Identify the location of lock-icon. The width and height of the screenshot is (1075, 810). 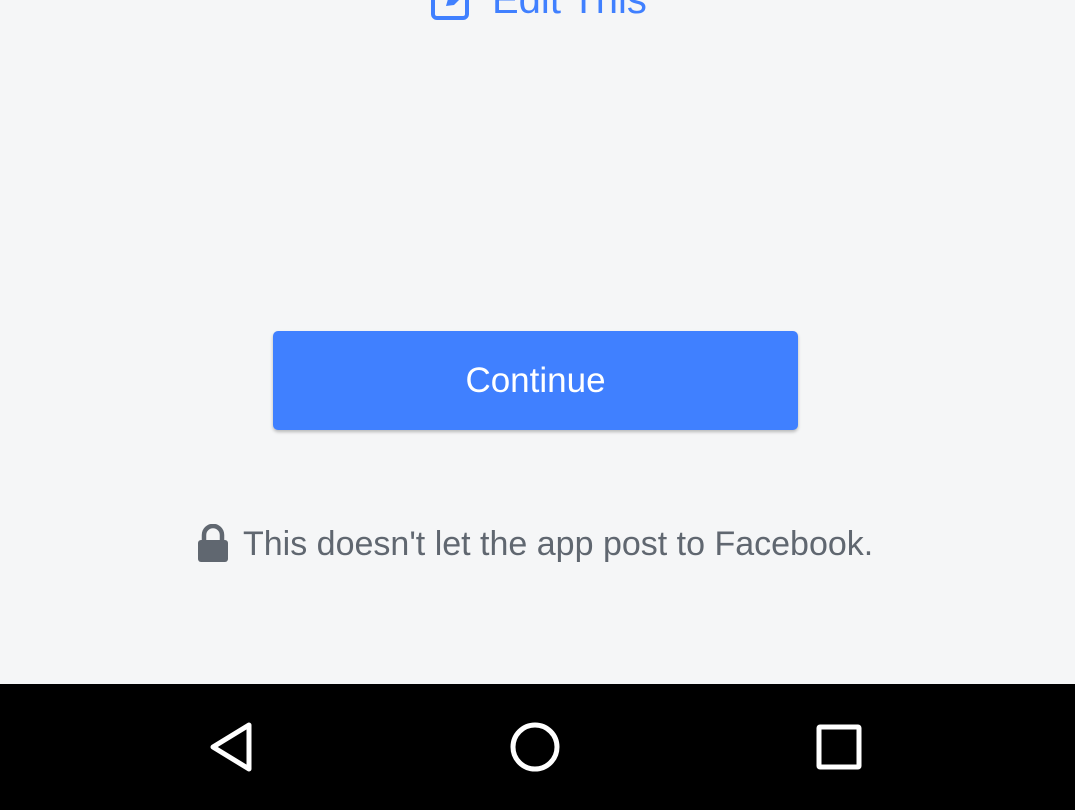
(213, 543).